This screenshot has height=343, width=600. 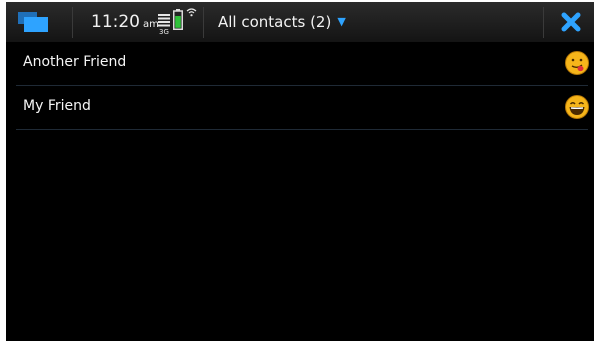 I want to click on wifi-icon, so click(x=191, y=12).